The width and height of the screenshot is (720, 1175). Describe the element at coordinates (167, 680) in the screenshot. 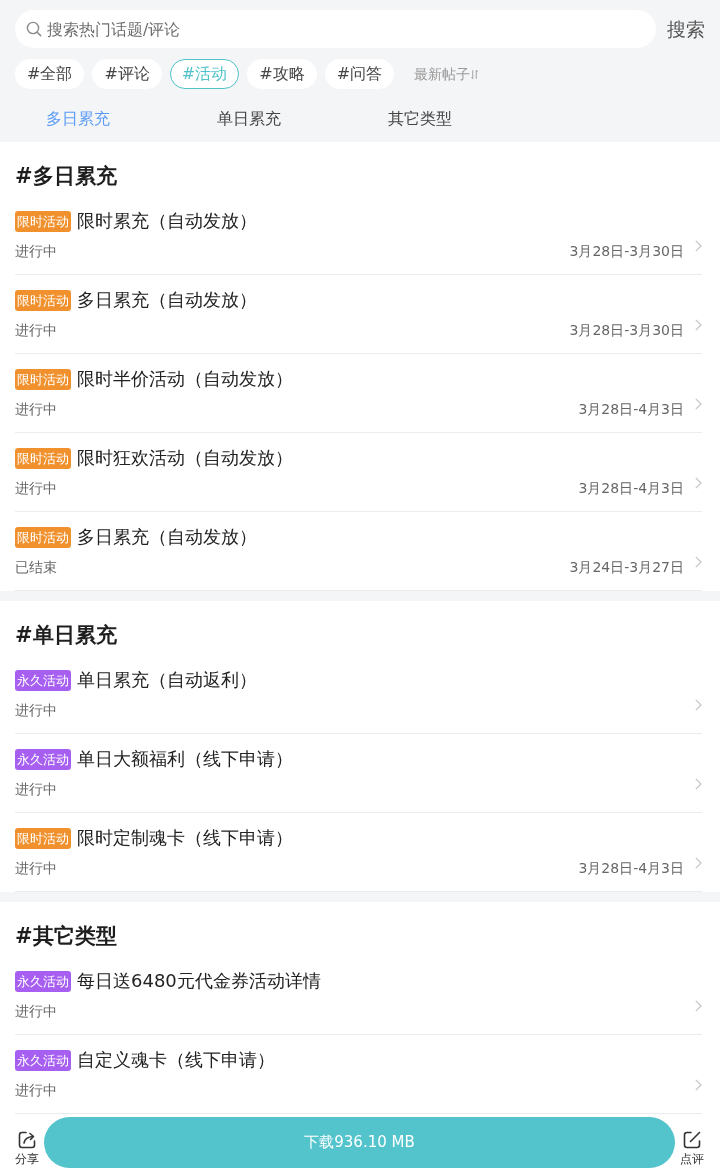

I see `activity-title: 单日累充（自动返利）` at that location.